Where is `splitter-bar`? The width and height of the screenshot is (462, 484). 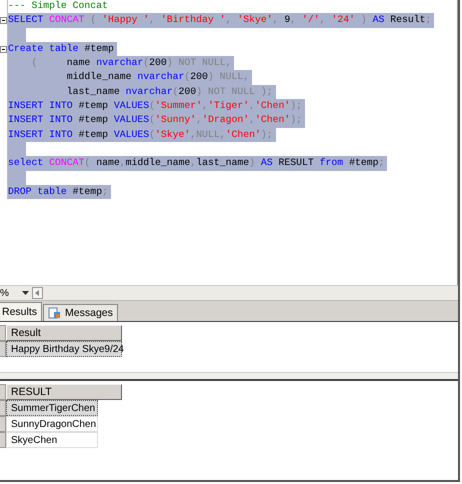
splitter-bar is located at coordinates (229, 376).